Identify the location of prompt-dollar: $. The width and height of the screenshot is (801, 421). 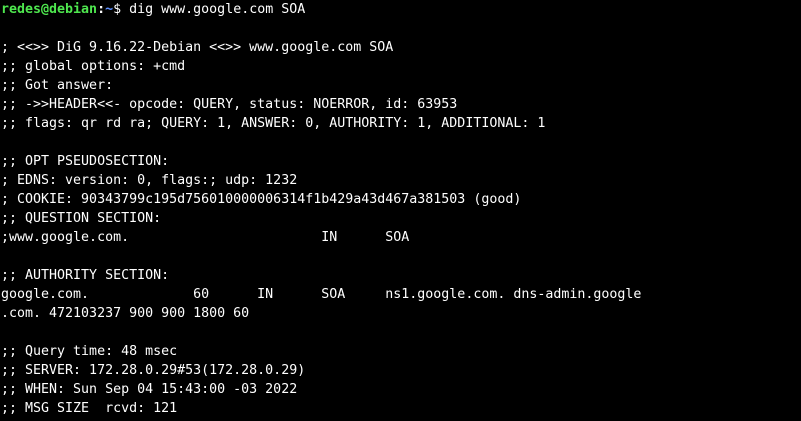
(121, 9).